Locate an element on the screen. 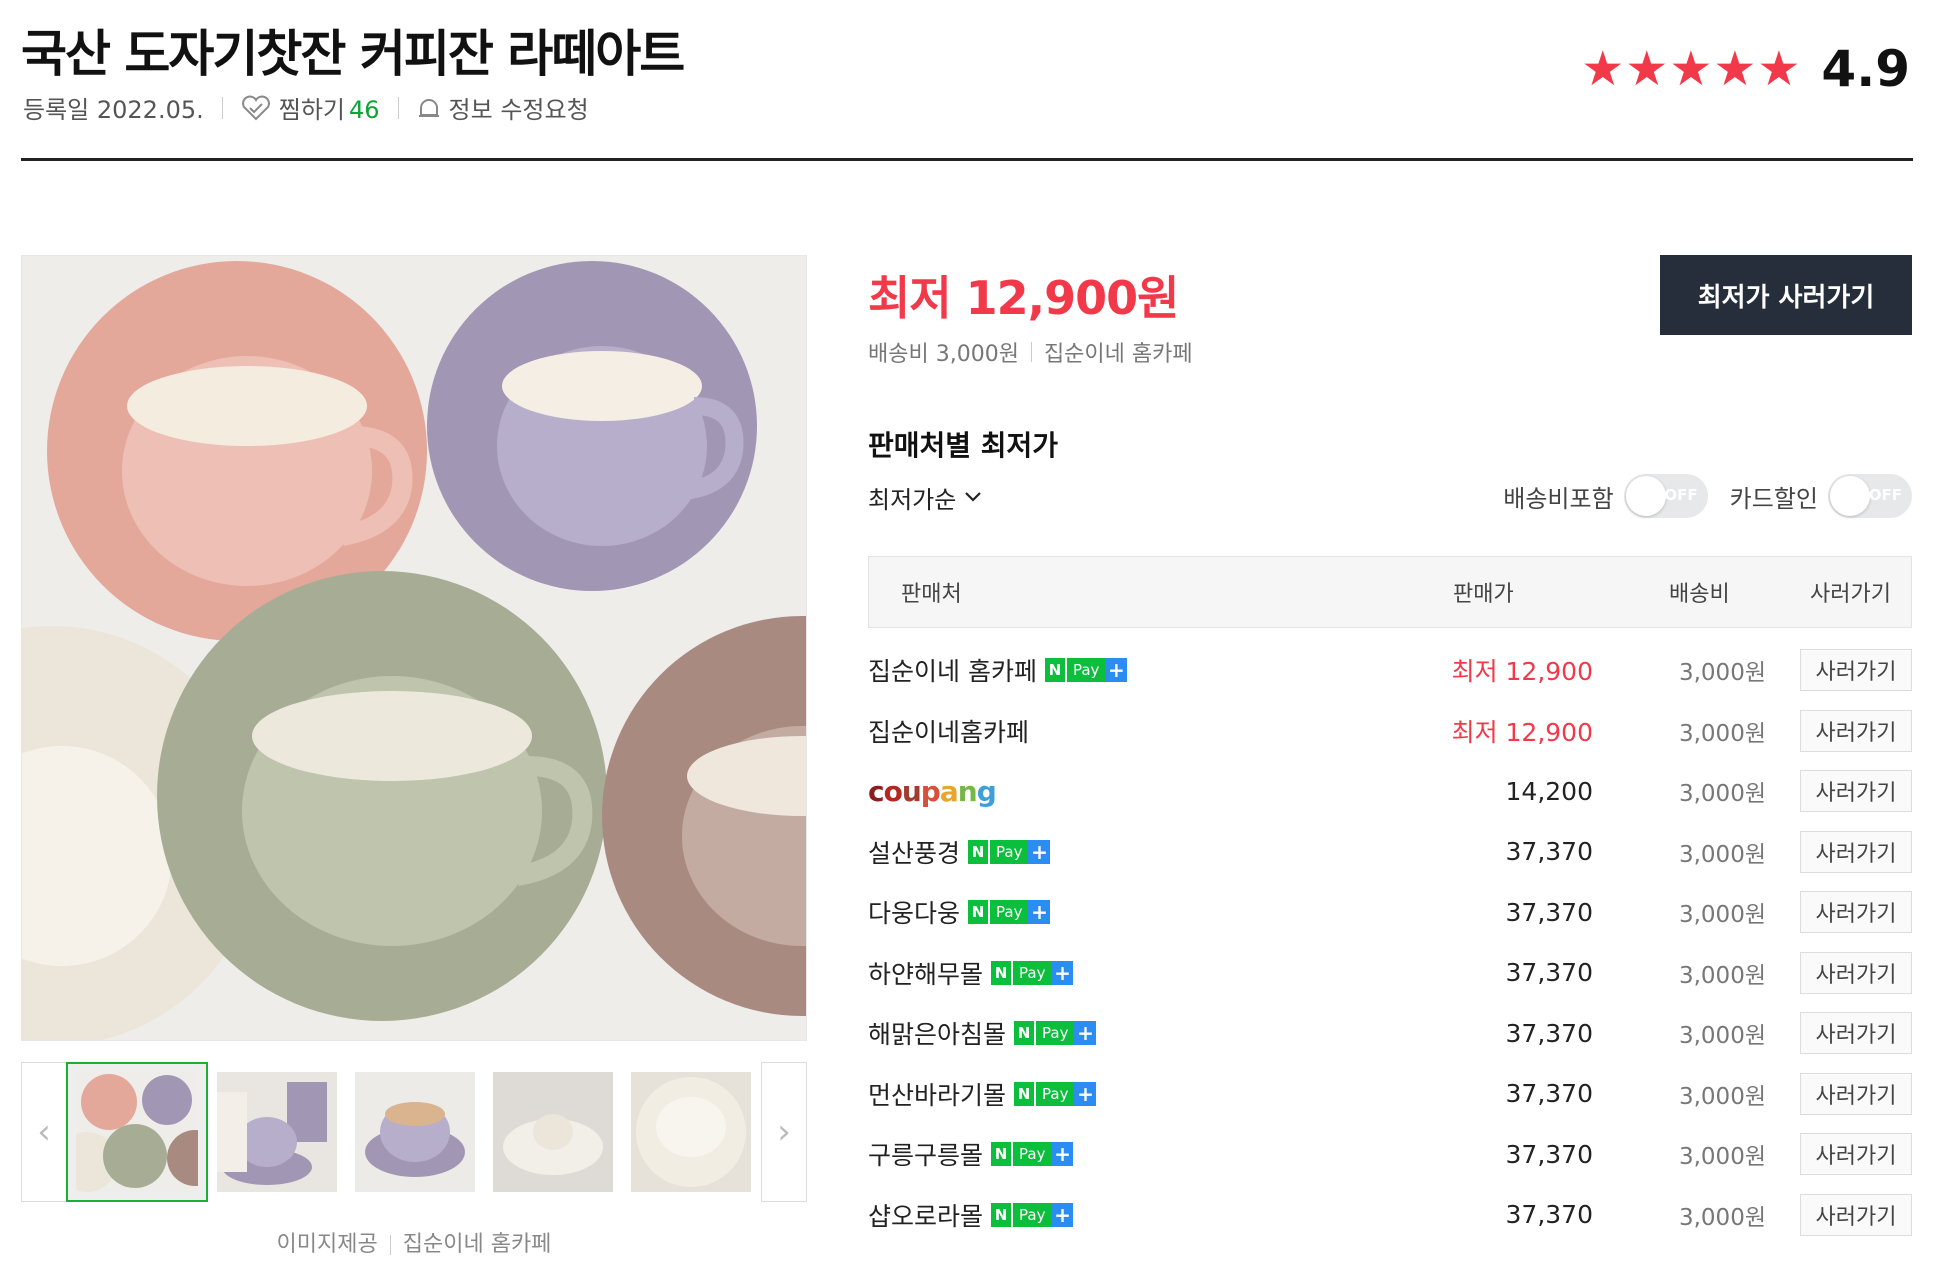 Image resolution: width=1936 pixels, height=1276 pixels. chevron-down-icon is located at coordinates (973, 497).